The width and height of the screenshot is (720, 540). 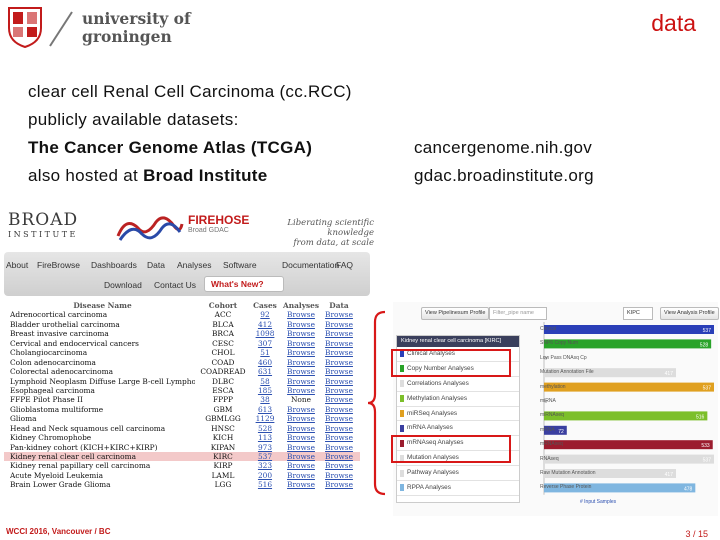 What do you see at coordinates (265, 418) in the screenshot?
I see `cases-link: 1129` at bounding box center [265, 418].